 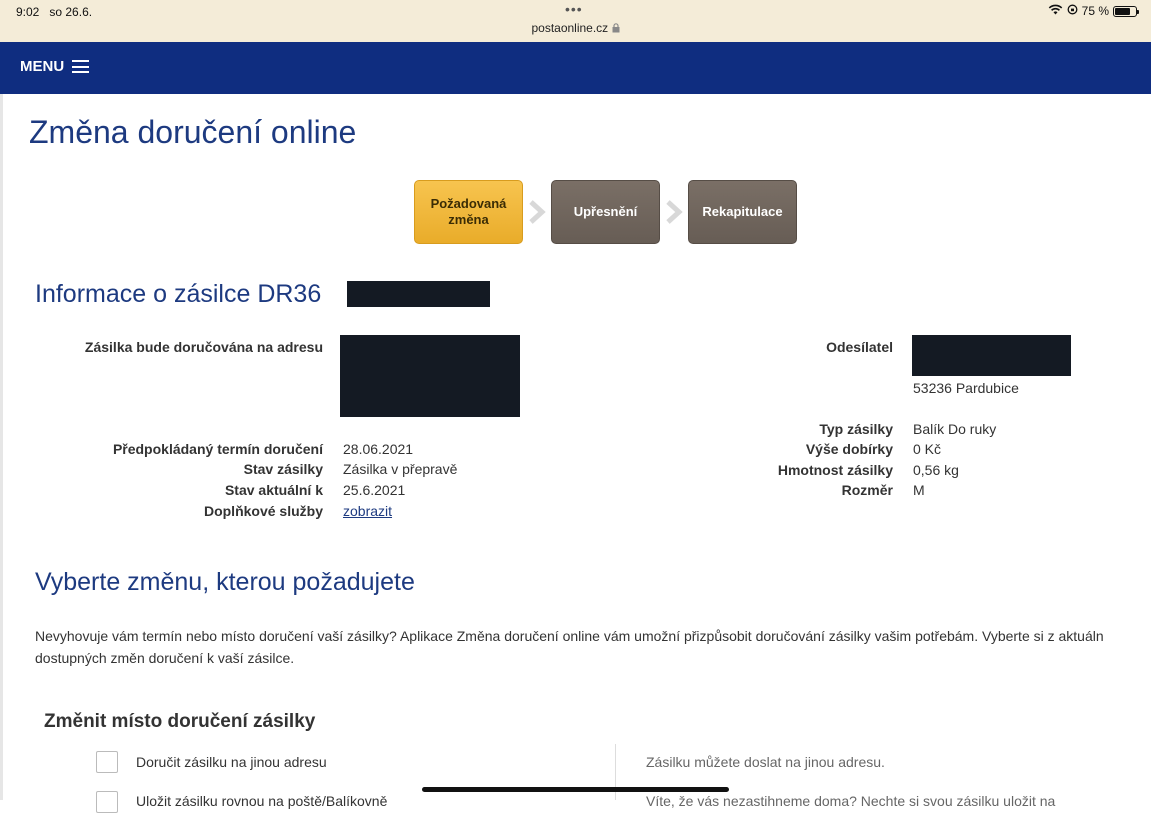 I want to click on step-wizard: Požadovaná změna Upřesnění Rekapitulace, so click(x=605, y=212).